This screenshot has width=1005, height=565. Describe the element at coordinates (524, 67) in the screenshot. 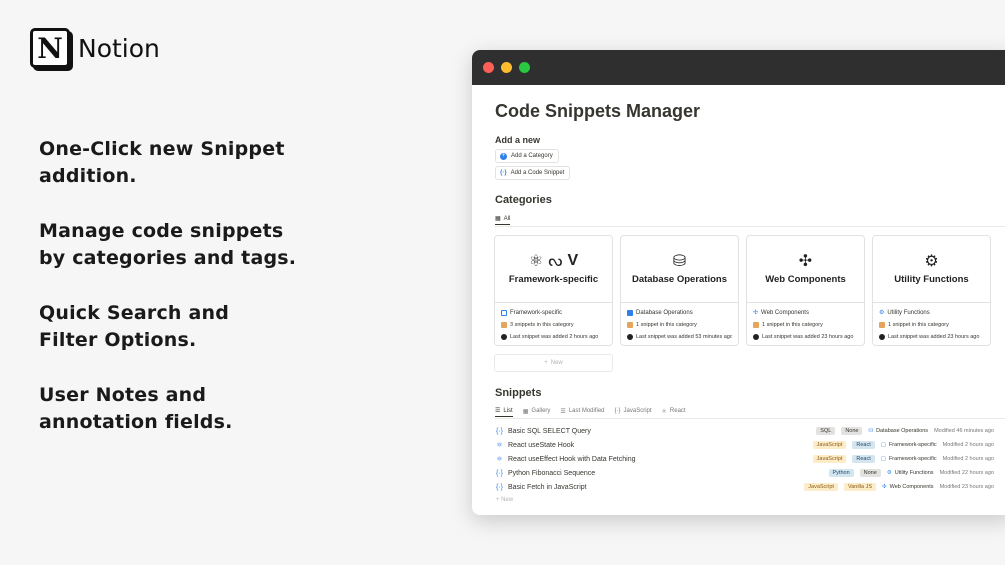

I see `maximize-window-button` at that location.